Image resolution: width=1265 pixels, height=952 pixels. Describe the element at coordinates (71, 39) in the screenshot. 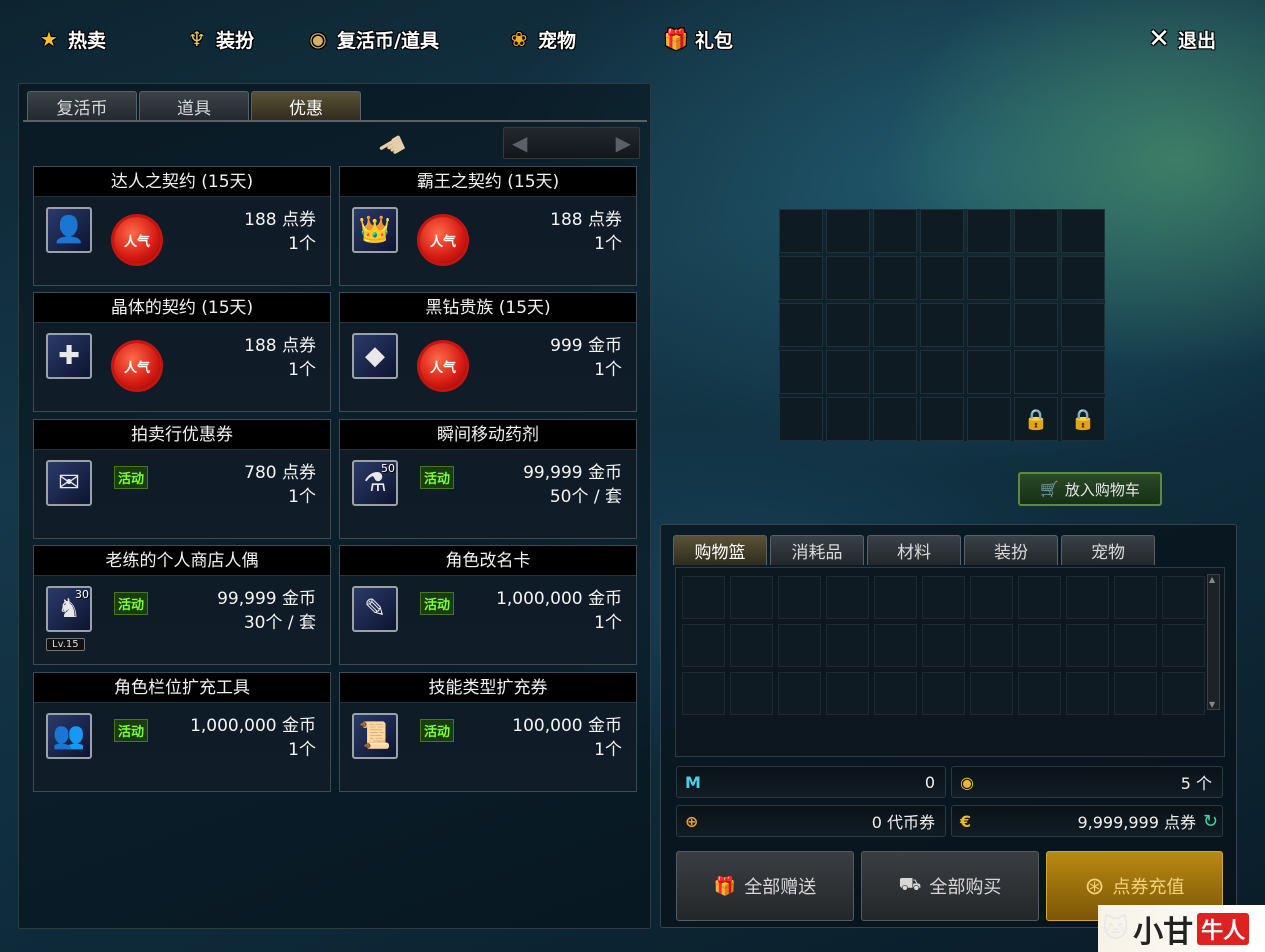

I see `nav-hot-sale: ★ 热卖` at that location.